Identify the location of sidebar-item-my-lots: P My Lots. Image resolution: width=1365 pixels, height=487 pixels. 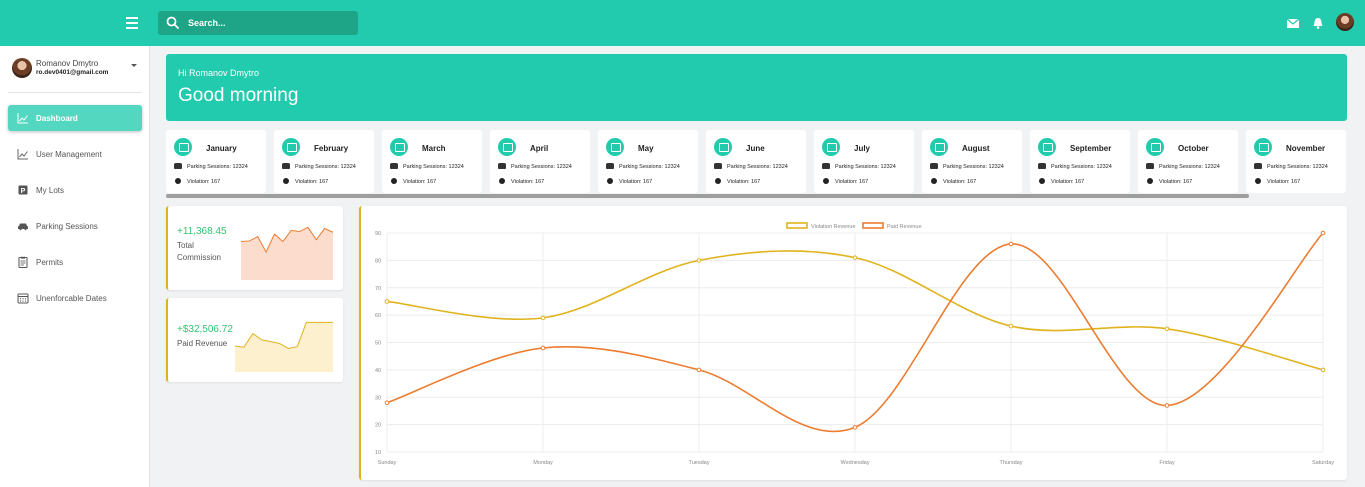
(75, 190).